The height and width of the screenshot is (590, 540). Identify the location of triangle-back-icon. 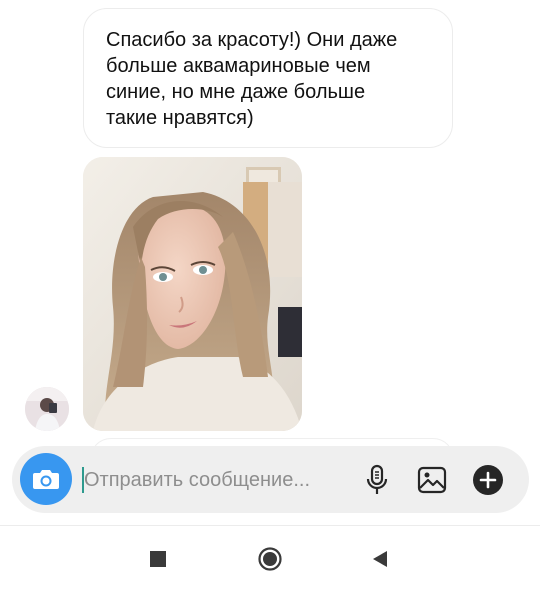
(380, 559).